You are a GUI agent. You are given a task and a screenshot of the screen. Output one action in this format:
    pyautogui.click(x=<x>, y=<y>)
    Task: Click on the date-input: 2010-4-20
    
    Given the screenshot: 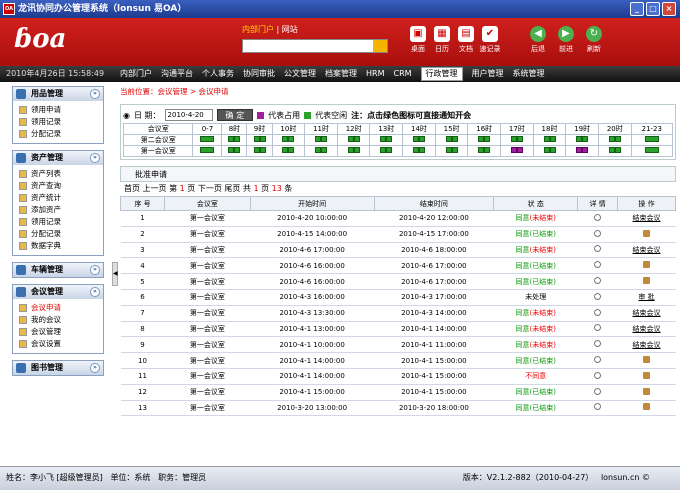 What is the action you would take?
    pyautogui.click(x=188, y=115)
    